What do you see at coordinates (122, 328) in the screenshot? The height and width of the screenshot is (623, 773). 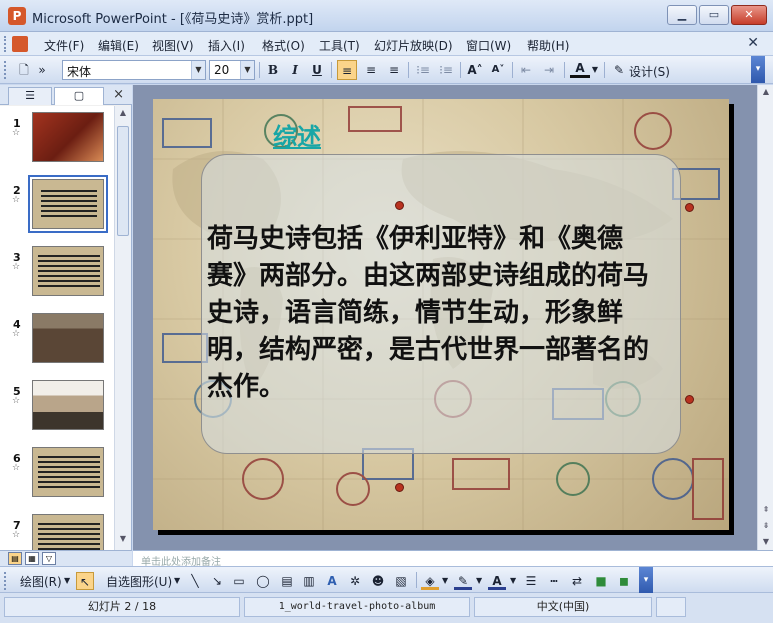 I see `thumbnail-scrollbar: ▲ ▼` at bounding box center [122, 328].